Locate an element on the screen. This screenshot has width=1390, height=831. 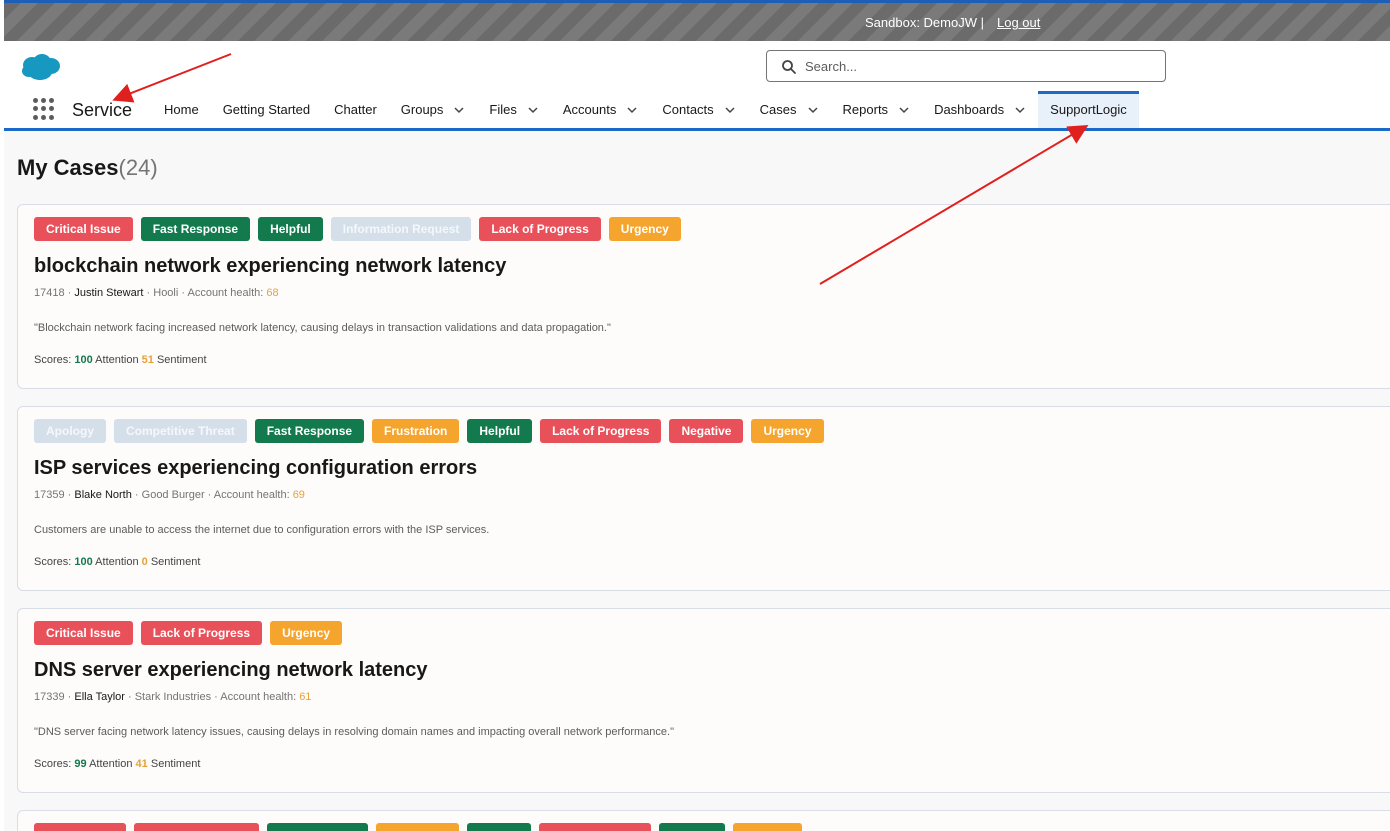
nav-item-dashboards: Dashboards is located at coordinates (980, 109).